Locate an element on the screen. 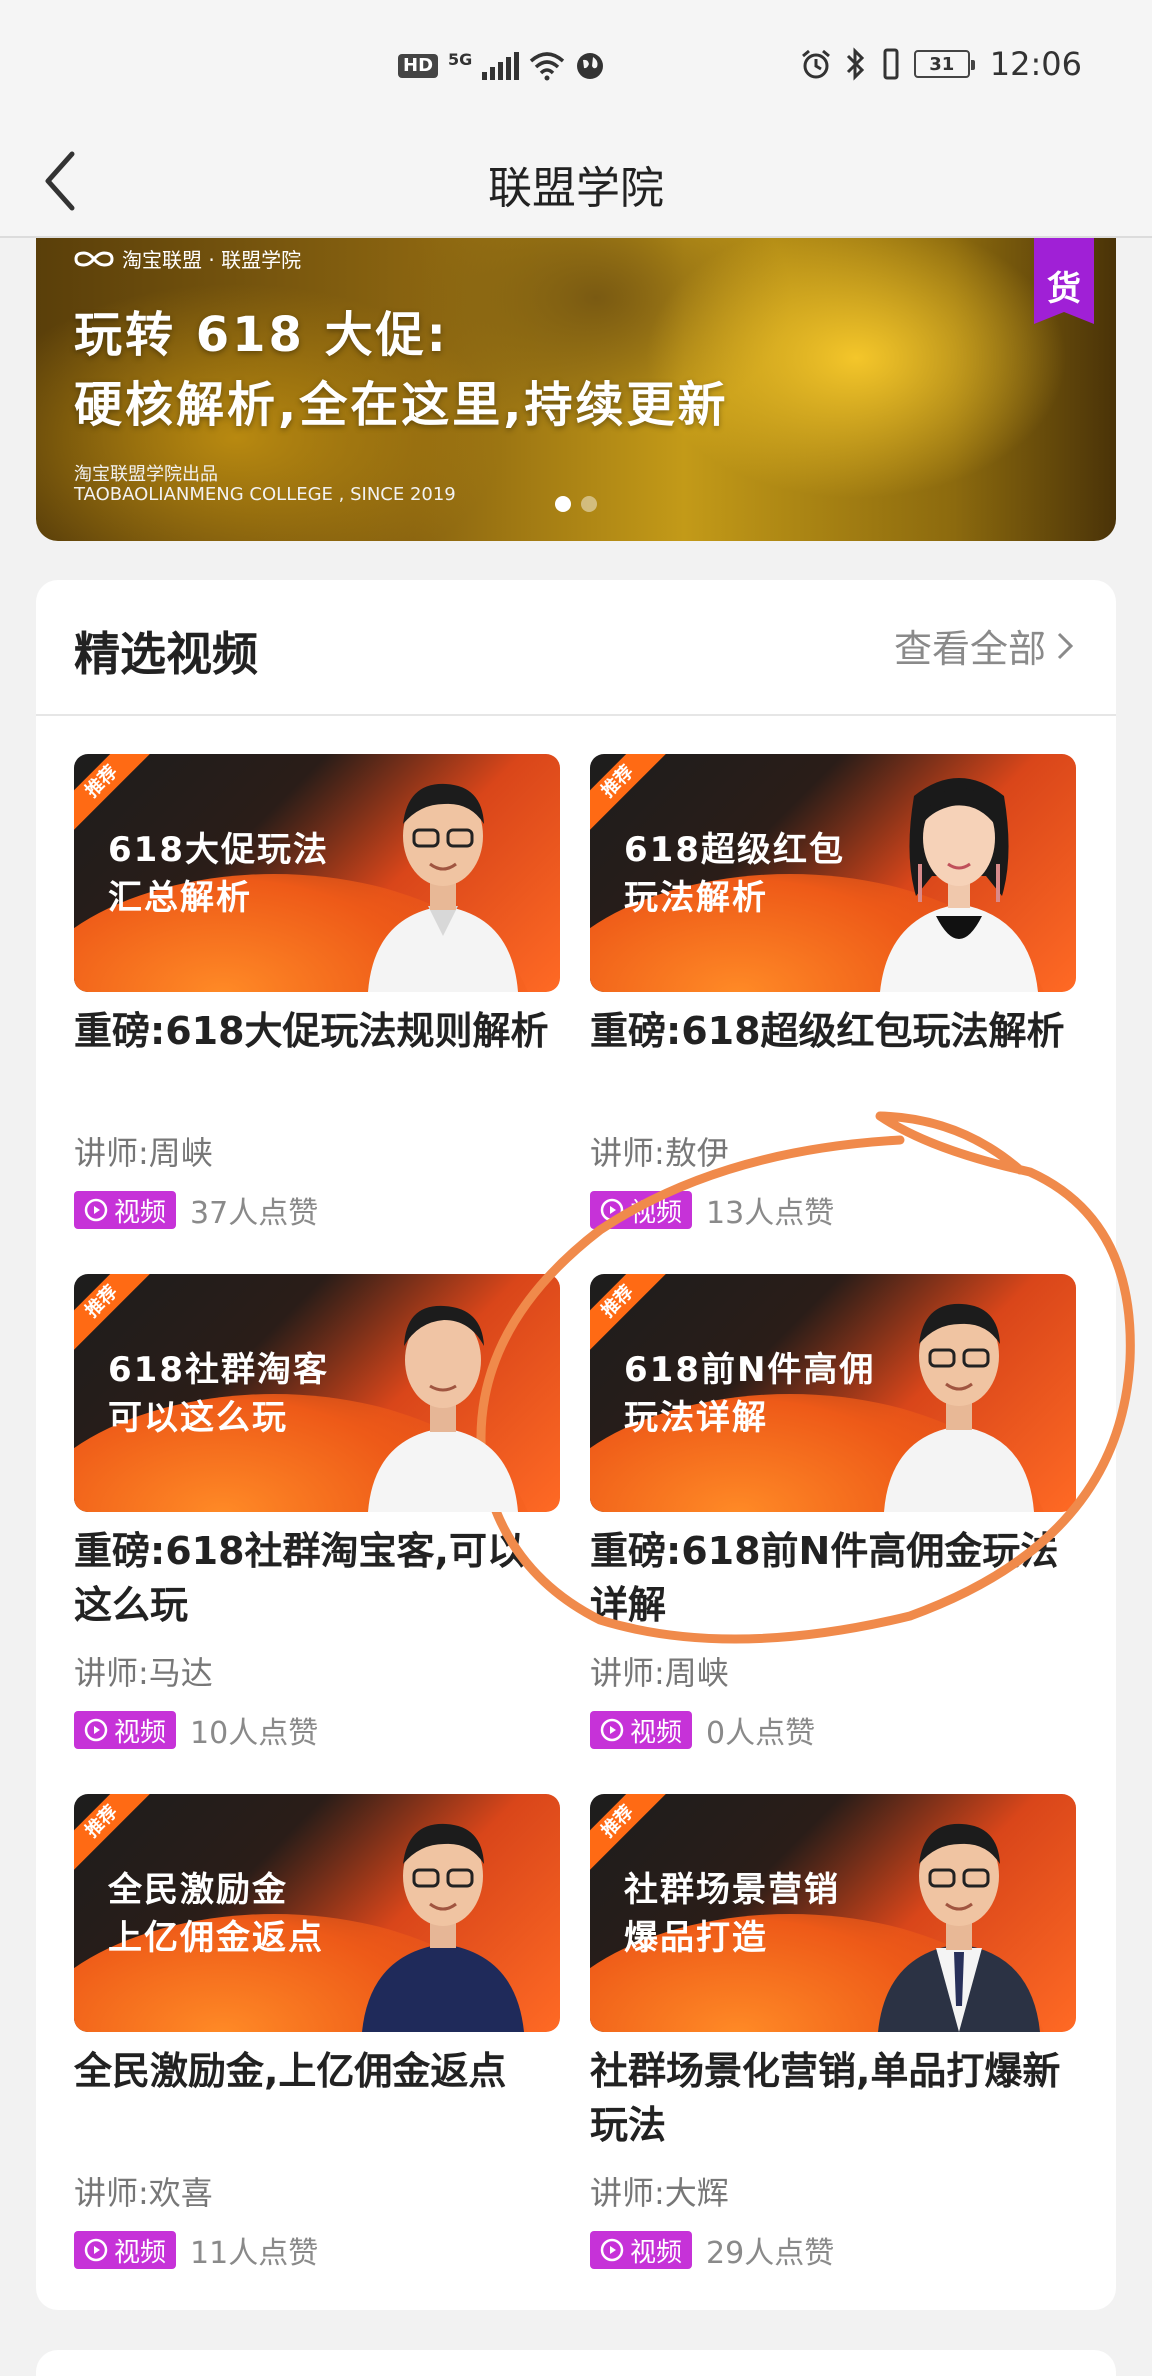  video-thumbnail: 推荐 全民激励金 上亿佣金返点 is located at coordinates (317, 1913).